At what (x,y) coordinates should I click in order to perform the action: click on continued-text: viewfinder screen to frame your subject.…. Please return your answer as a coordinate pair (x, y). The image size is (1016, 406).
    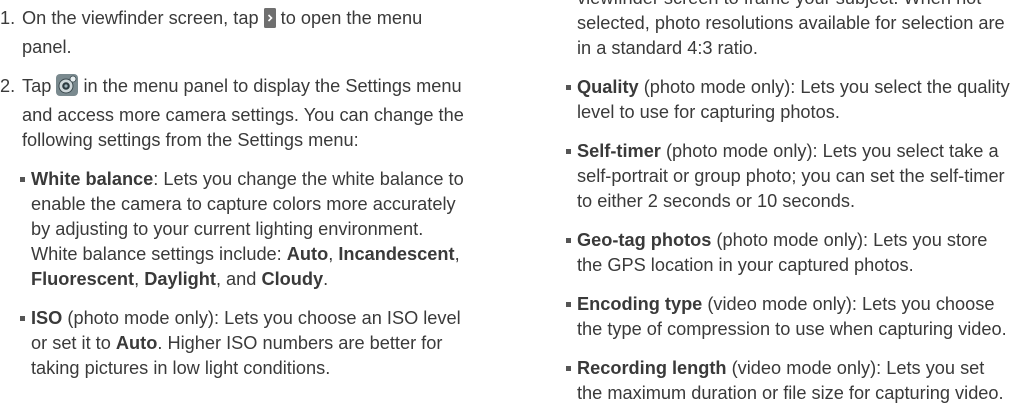
    Looking at the image, I should click on (791, 29).